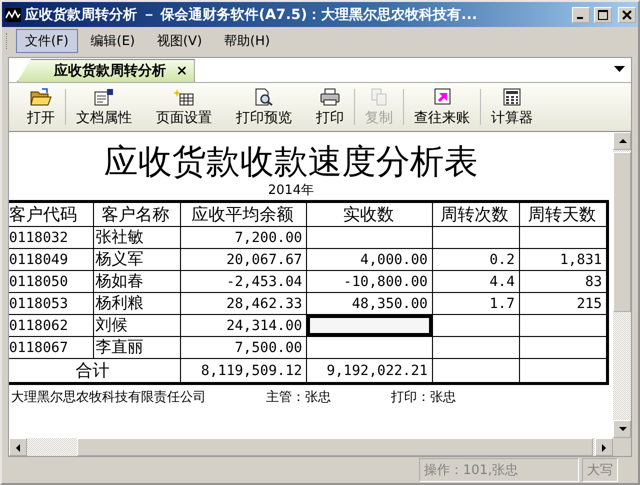  I want to click on operator-status: 操作：101,张忠, so click(499, 470).